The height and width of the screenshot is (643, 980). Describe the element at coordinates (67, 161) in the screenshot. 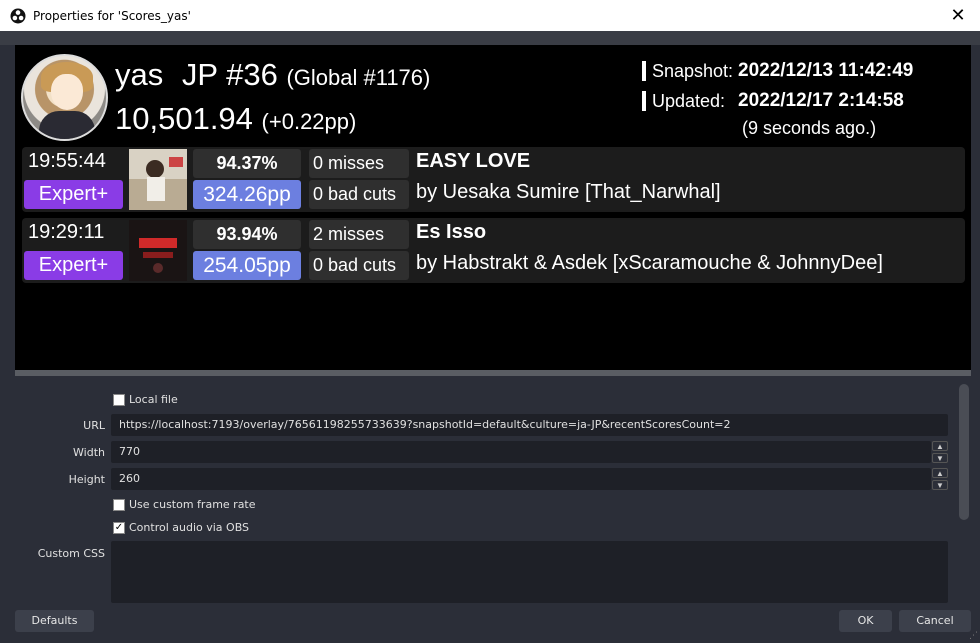

I see `score-time: 19:55:44` at that location.